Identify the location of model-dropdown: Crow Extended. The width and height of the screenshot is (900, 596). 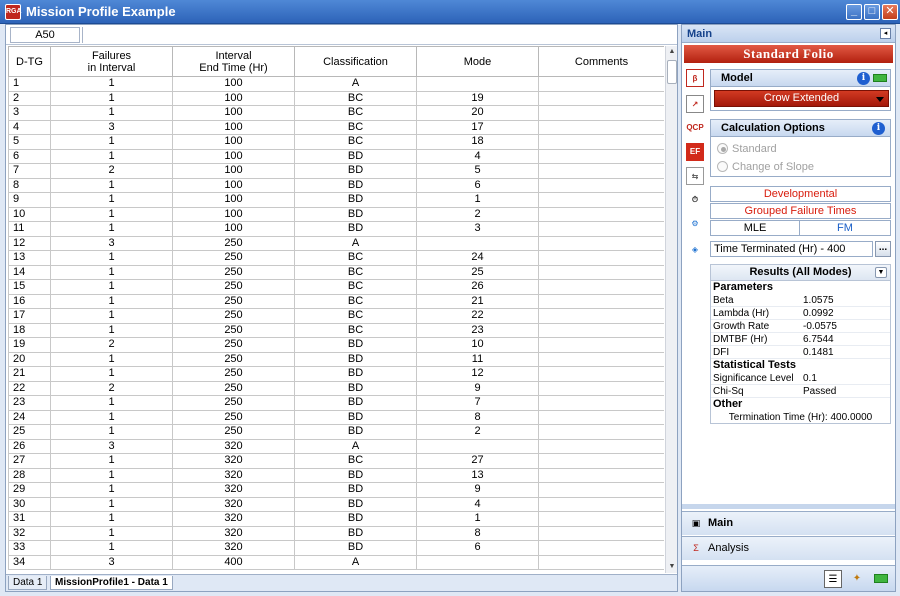
(801, 98).